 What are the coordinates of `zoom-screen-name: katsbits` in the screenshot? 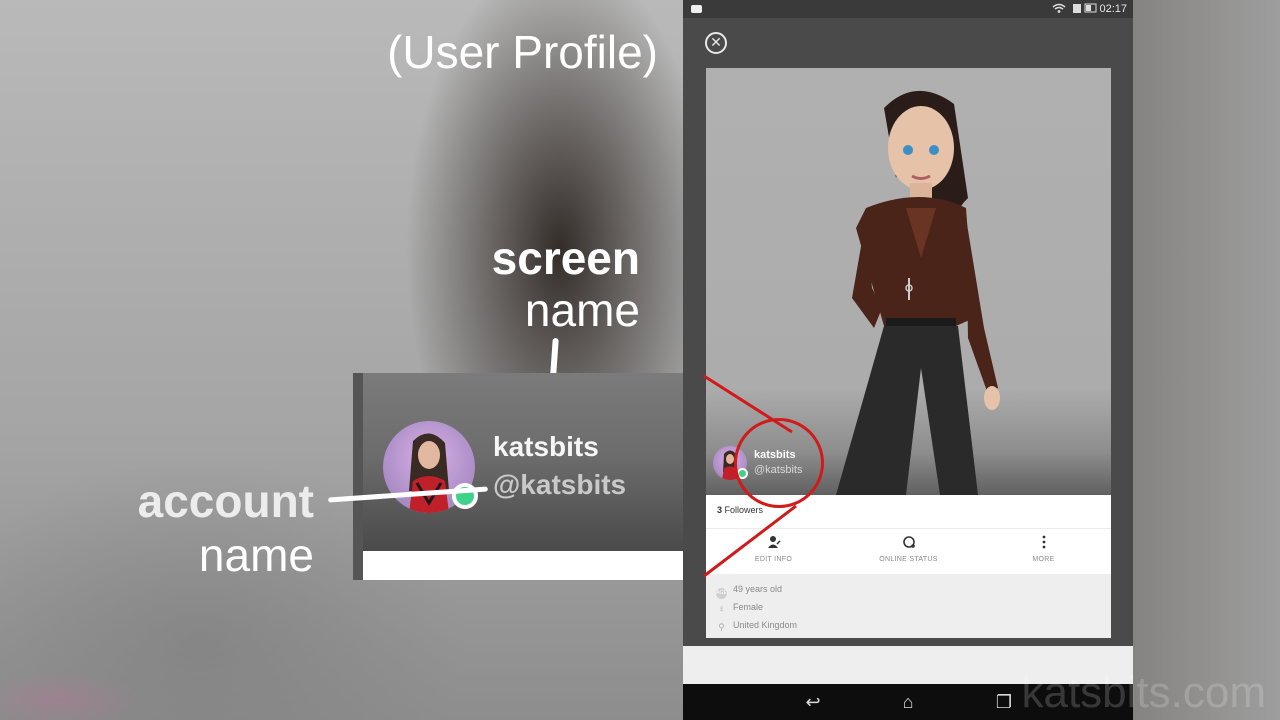 It's located at (546, 446).